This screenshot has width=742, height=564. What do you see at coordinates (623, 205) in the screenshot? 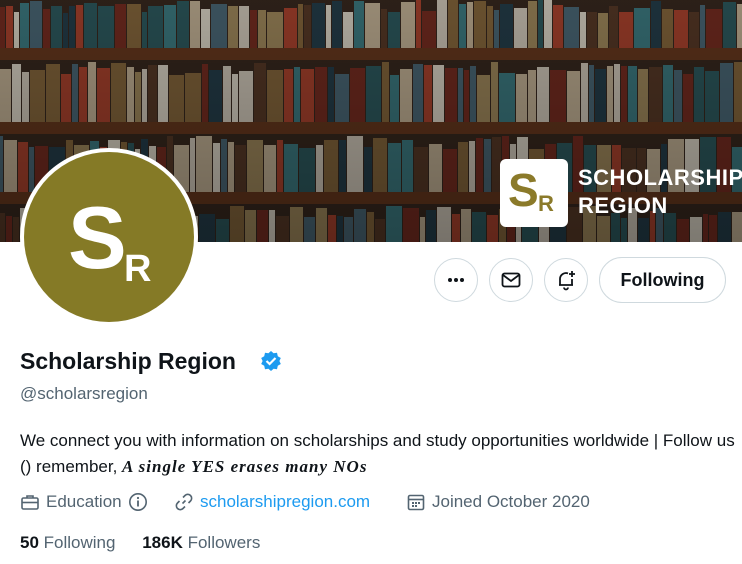
I see `banner-brand-line2: REGION` at bounding box center [623, 205].